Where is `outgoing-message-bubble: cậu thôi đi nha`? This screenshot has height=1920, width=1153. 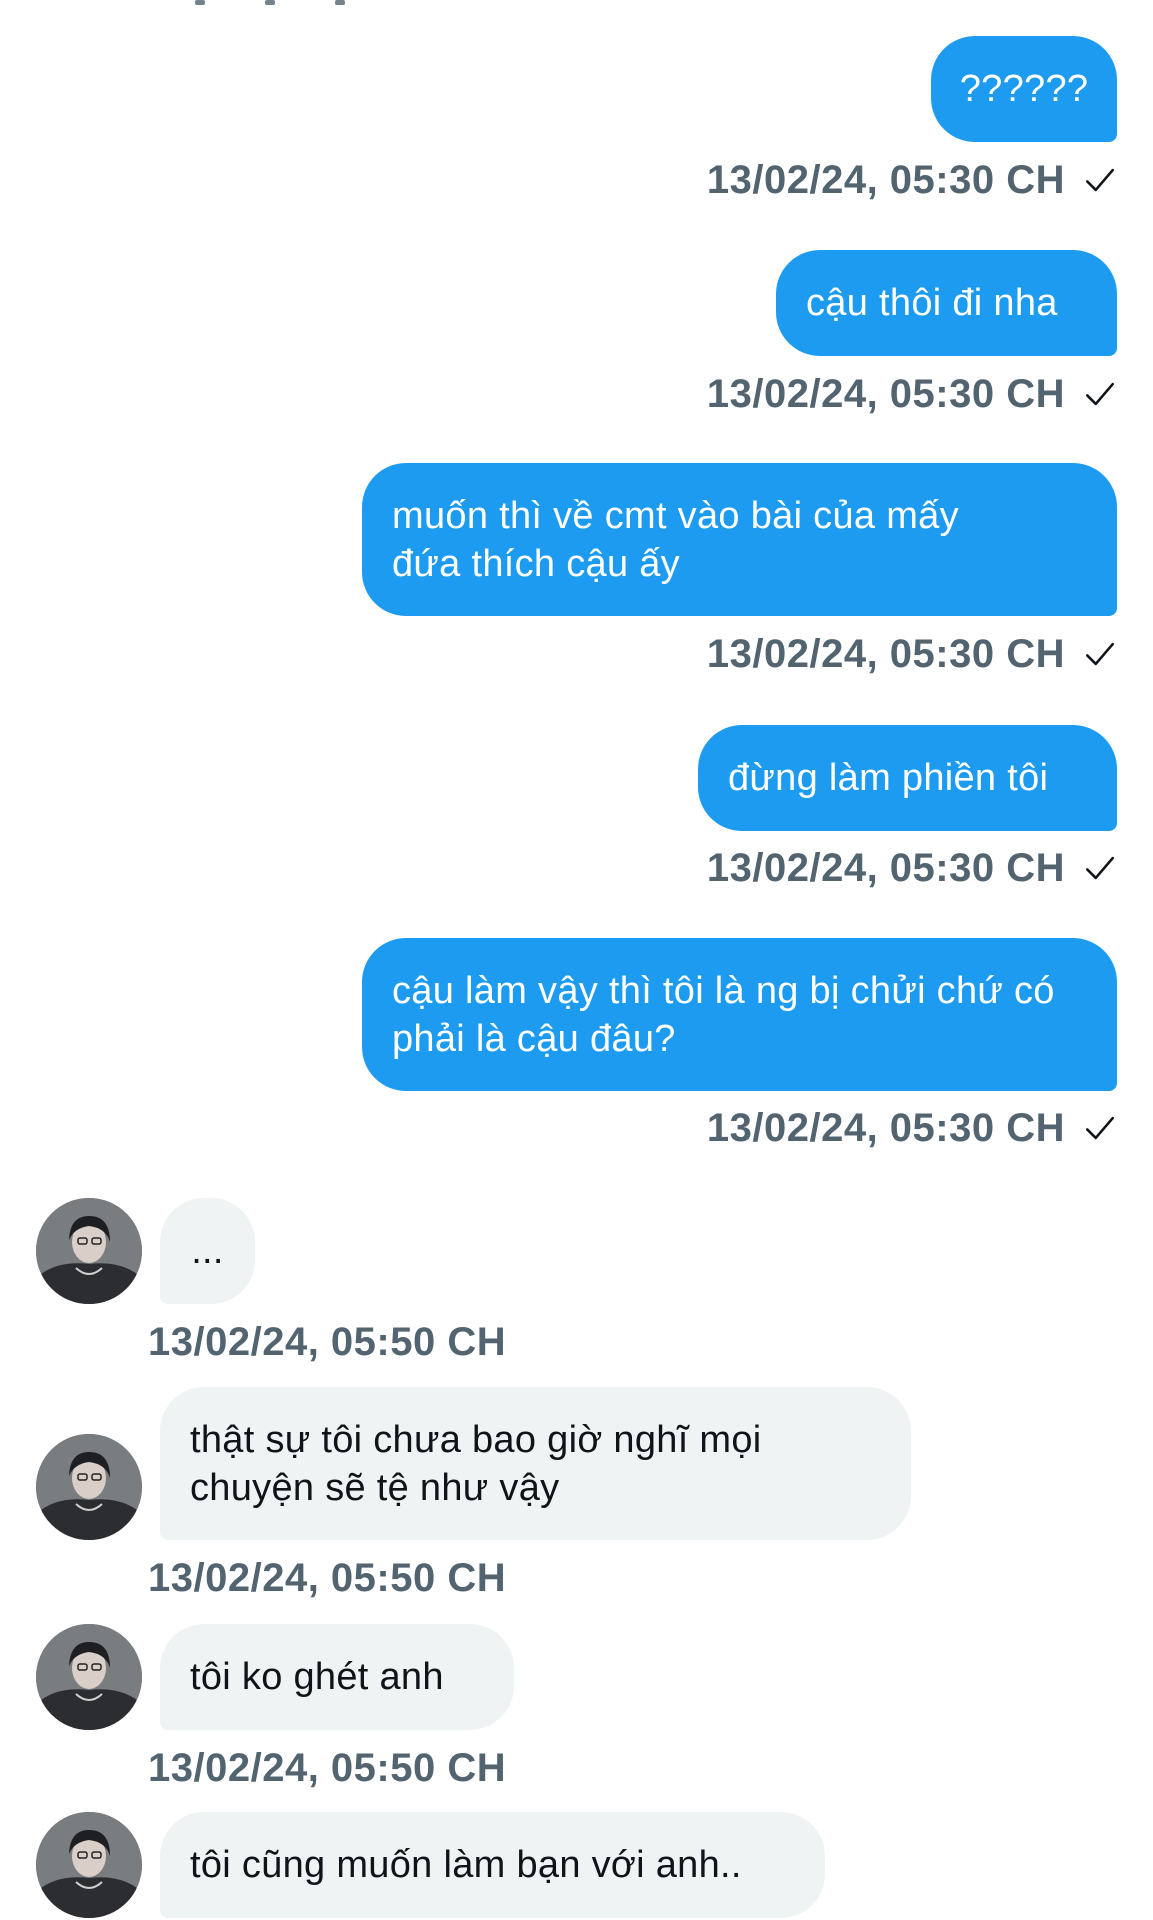 outgoing-message-bubble: cậu thôi đi nha is located at coordinates (946, 303).